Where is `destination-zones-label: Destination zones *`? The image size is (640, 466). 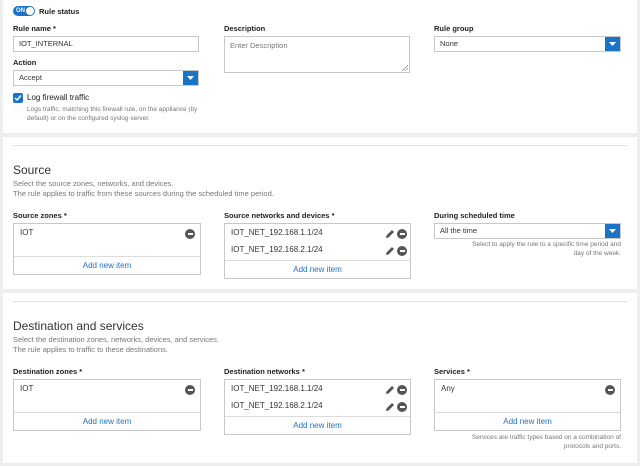 destination-zones-label: Destination zones * is located at coordinates (48, 371).